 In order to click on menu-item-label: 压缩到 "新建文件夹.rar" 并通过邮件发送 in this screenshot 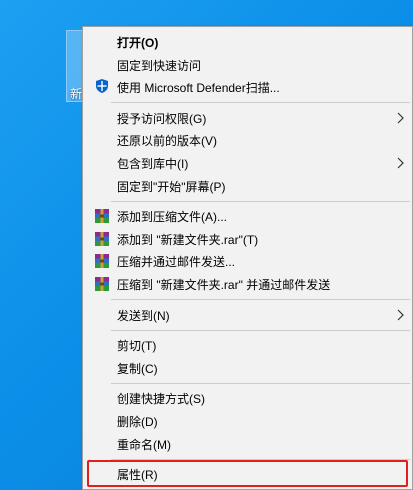, I will do `click(224, 285)`.